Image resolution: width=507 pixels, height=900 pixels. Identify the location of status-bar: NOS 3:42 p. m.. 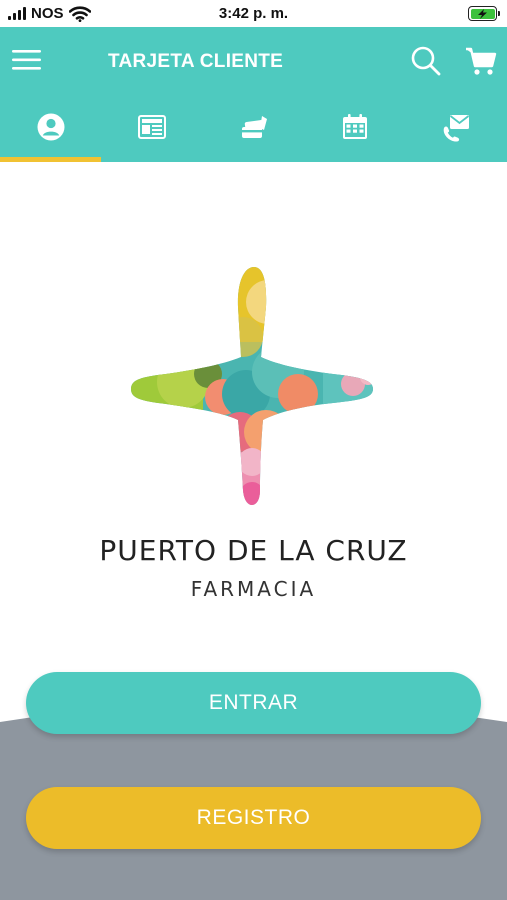
(253, 13).